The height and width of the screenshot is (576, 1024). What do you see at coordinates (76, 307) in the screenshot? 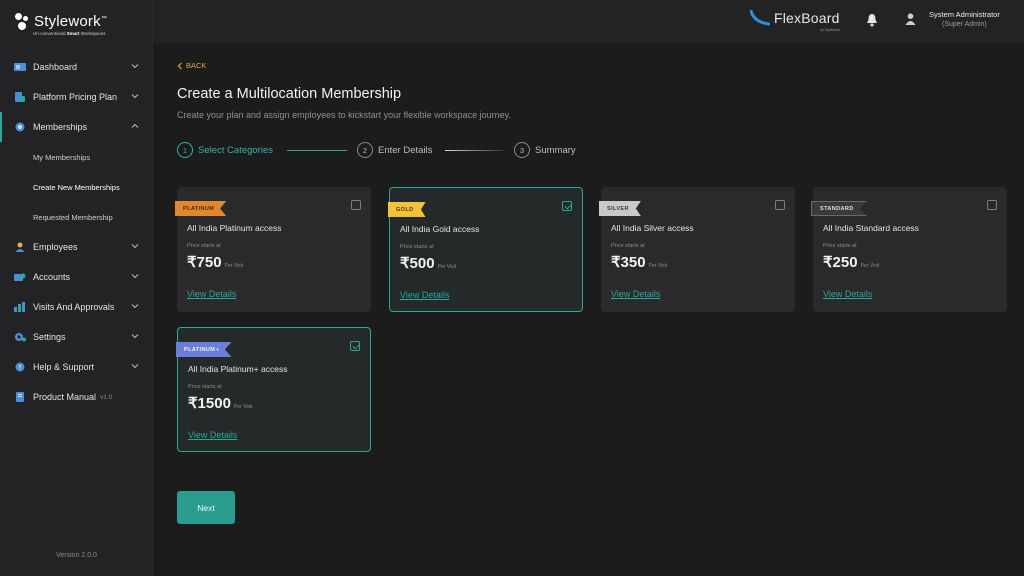
I see `sidebar-item-visits-and-approvals: Visits And Approvals` at bounding box center [76, 307].